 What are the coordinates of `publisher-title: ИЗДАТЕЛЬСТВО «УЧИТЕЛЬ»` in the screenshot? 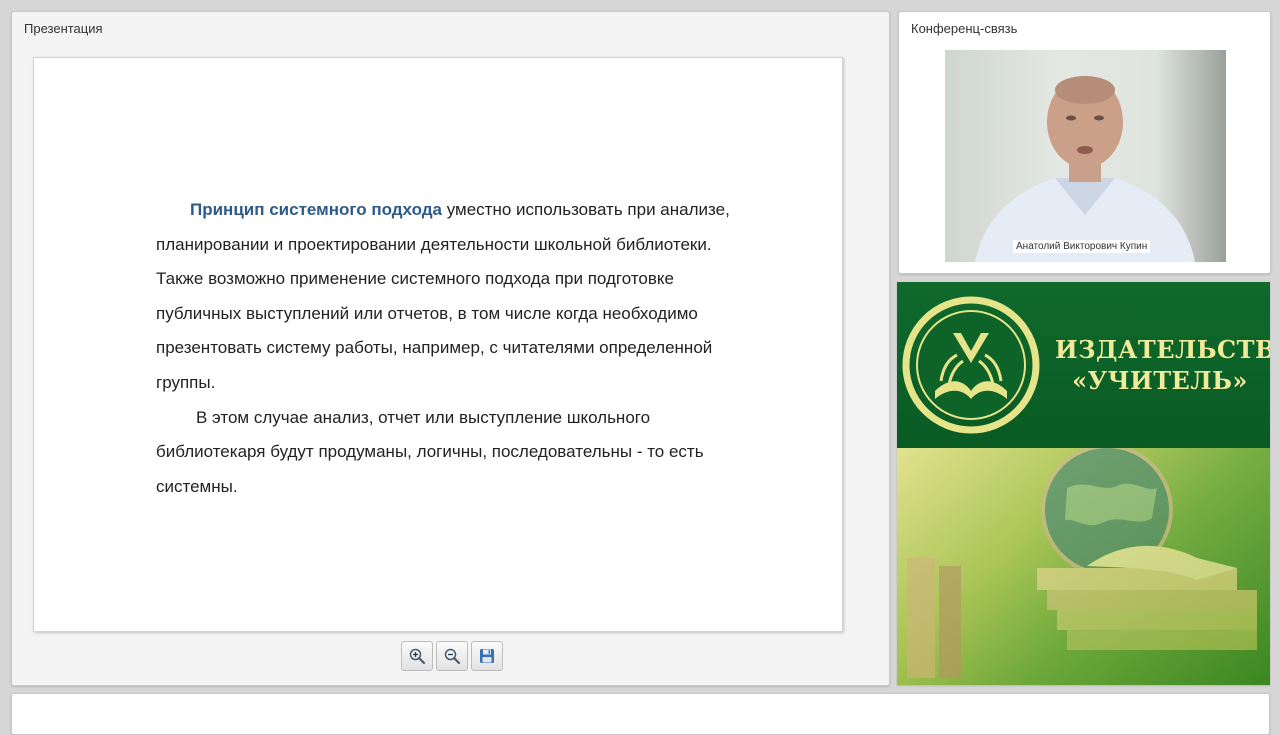 It's located at (1162, 365).